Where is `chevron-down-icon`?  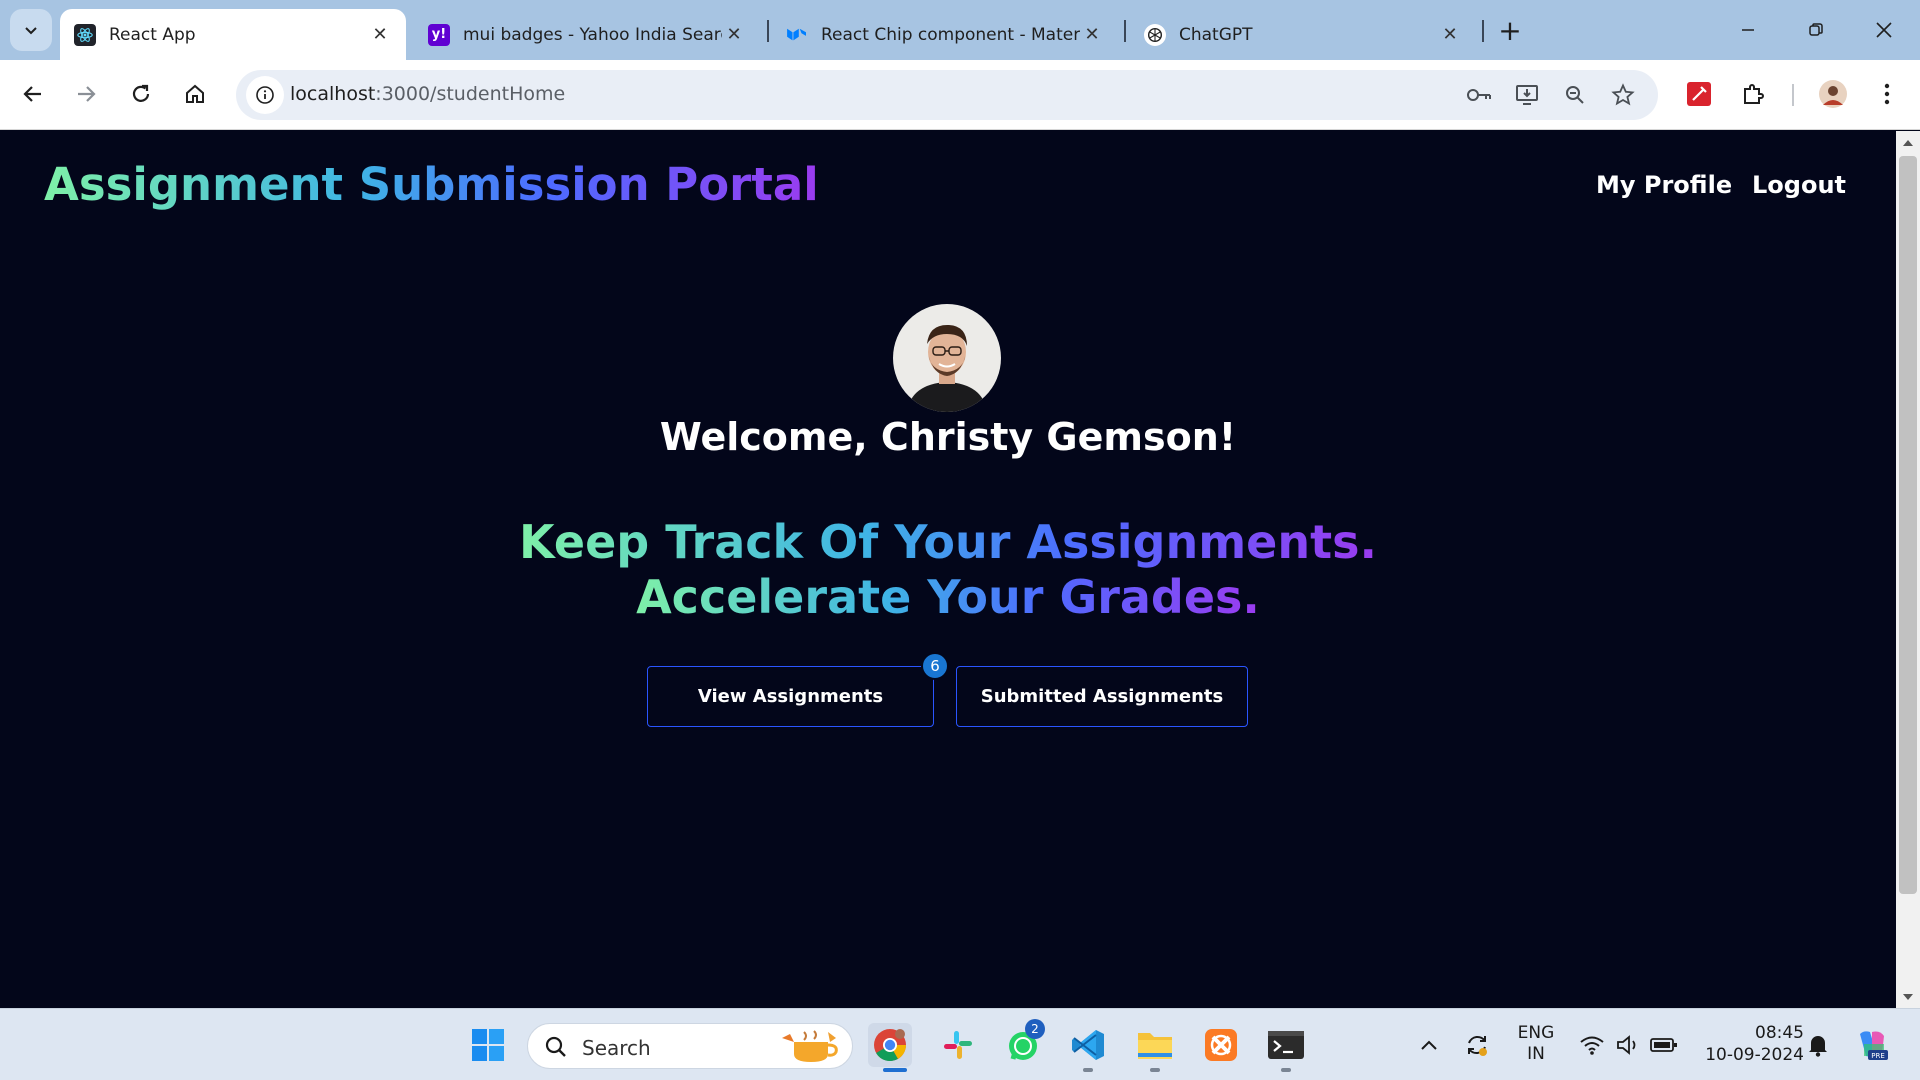 chevron-down-icon is located at coordinates (31, 31).